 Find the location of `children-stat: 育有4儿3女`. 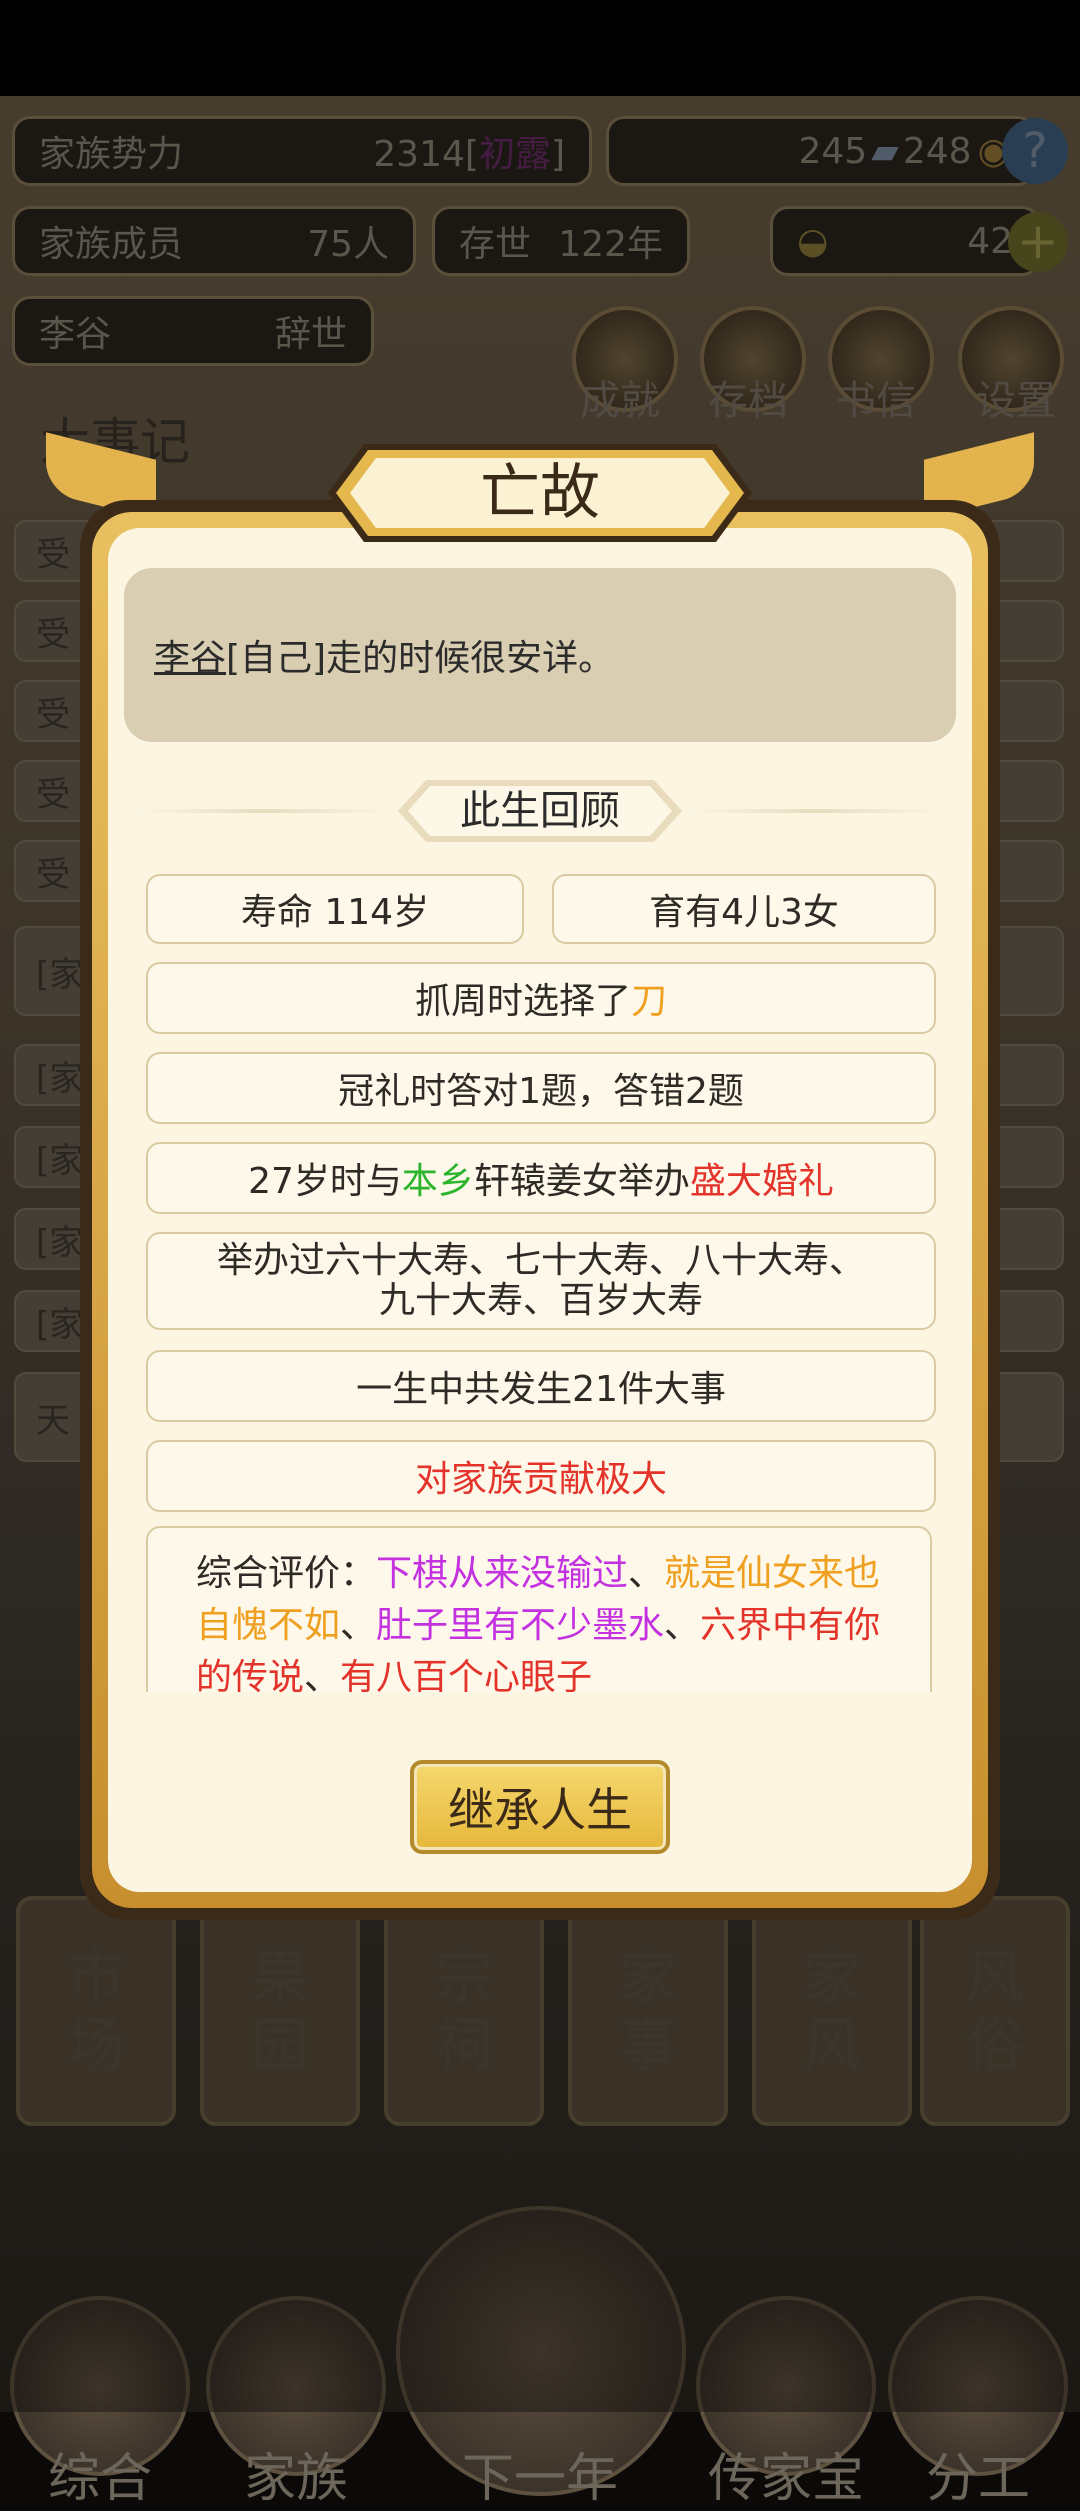

children-stat: 育有4儿3女 is located at coordinates (744, 909).